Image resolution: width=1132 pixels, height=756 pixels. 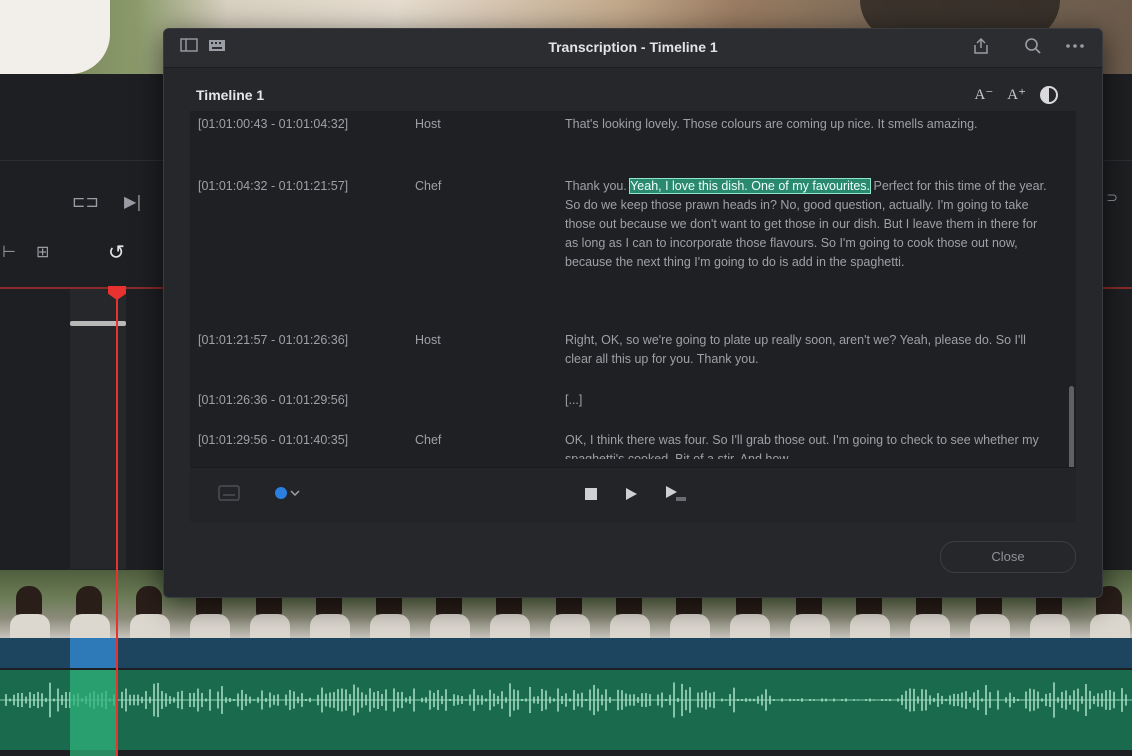 I want to click on contrast-toggle-icon, so click(x=1049, y=94).